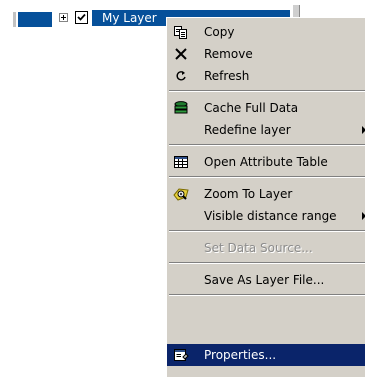 This screenshot has height=377, width=365. I want to click on checkmark-icon, so click(81, 17).